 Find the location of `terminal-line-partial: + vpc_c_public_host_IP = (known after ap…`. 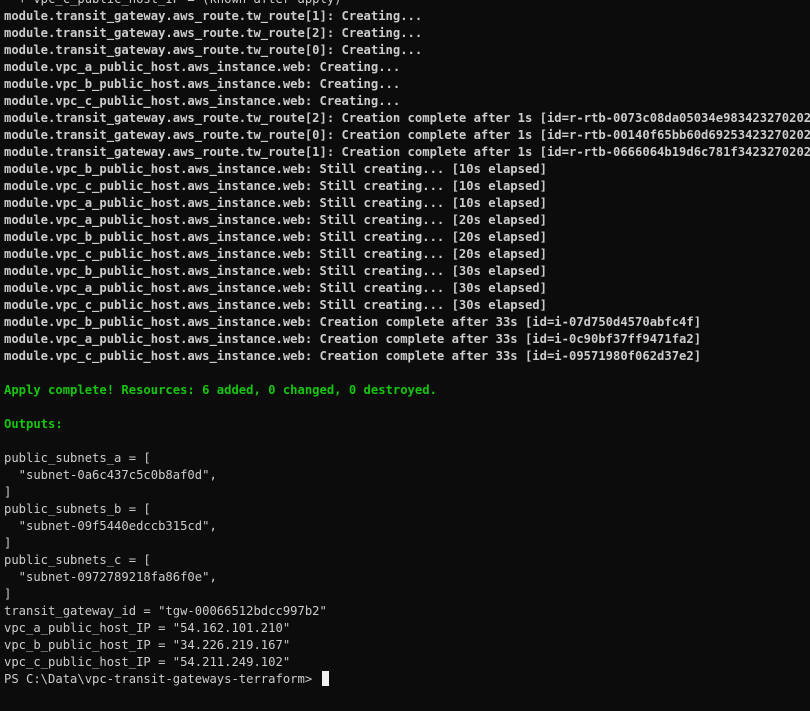

terminal-line-partial: + vpc_c_public_host_IP = (known after ap… is located at coordinates (407, 4).